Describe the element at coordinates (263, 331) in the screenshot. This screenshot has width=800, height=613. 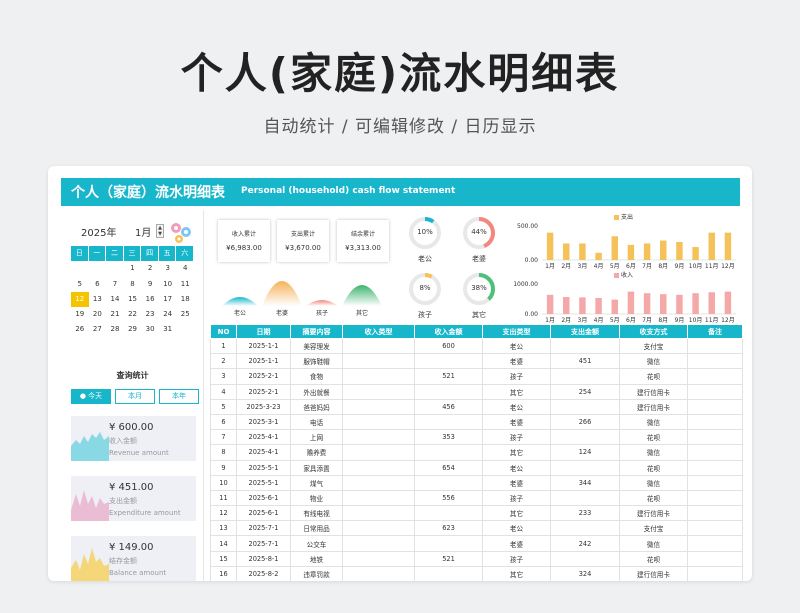
I see `column-header: 日期` at that location.